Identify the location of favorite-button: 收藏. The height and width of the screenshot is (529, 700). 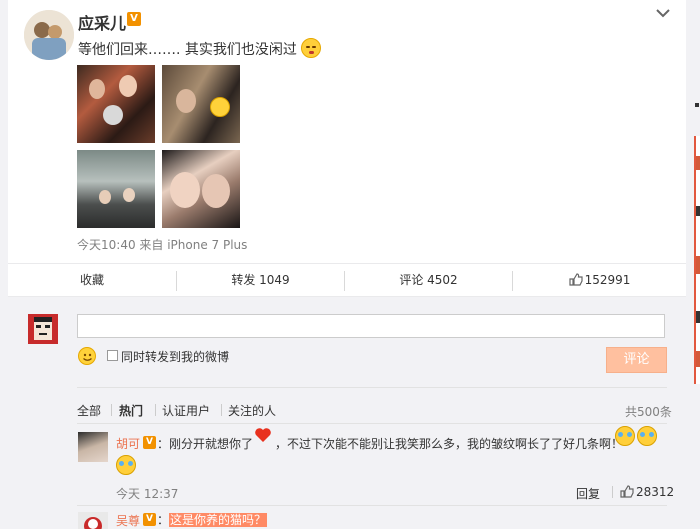
(92, 280).